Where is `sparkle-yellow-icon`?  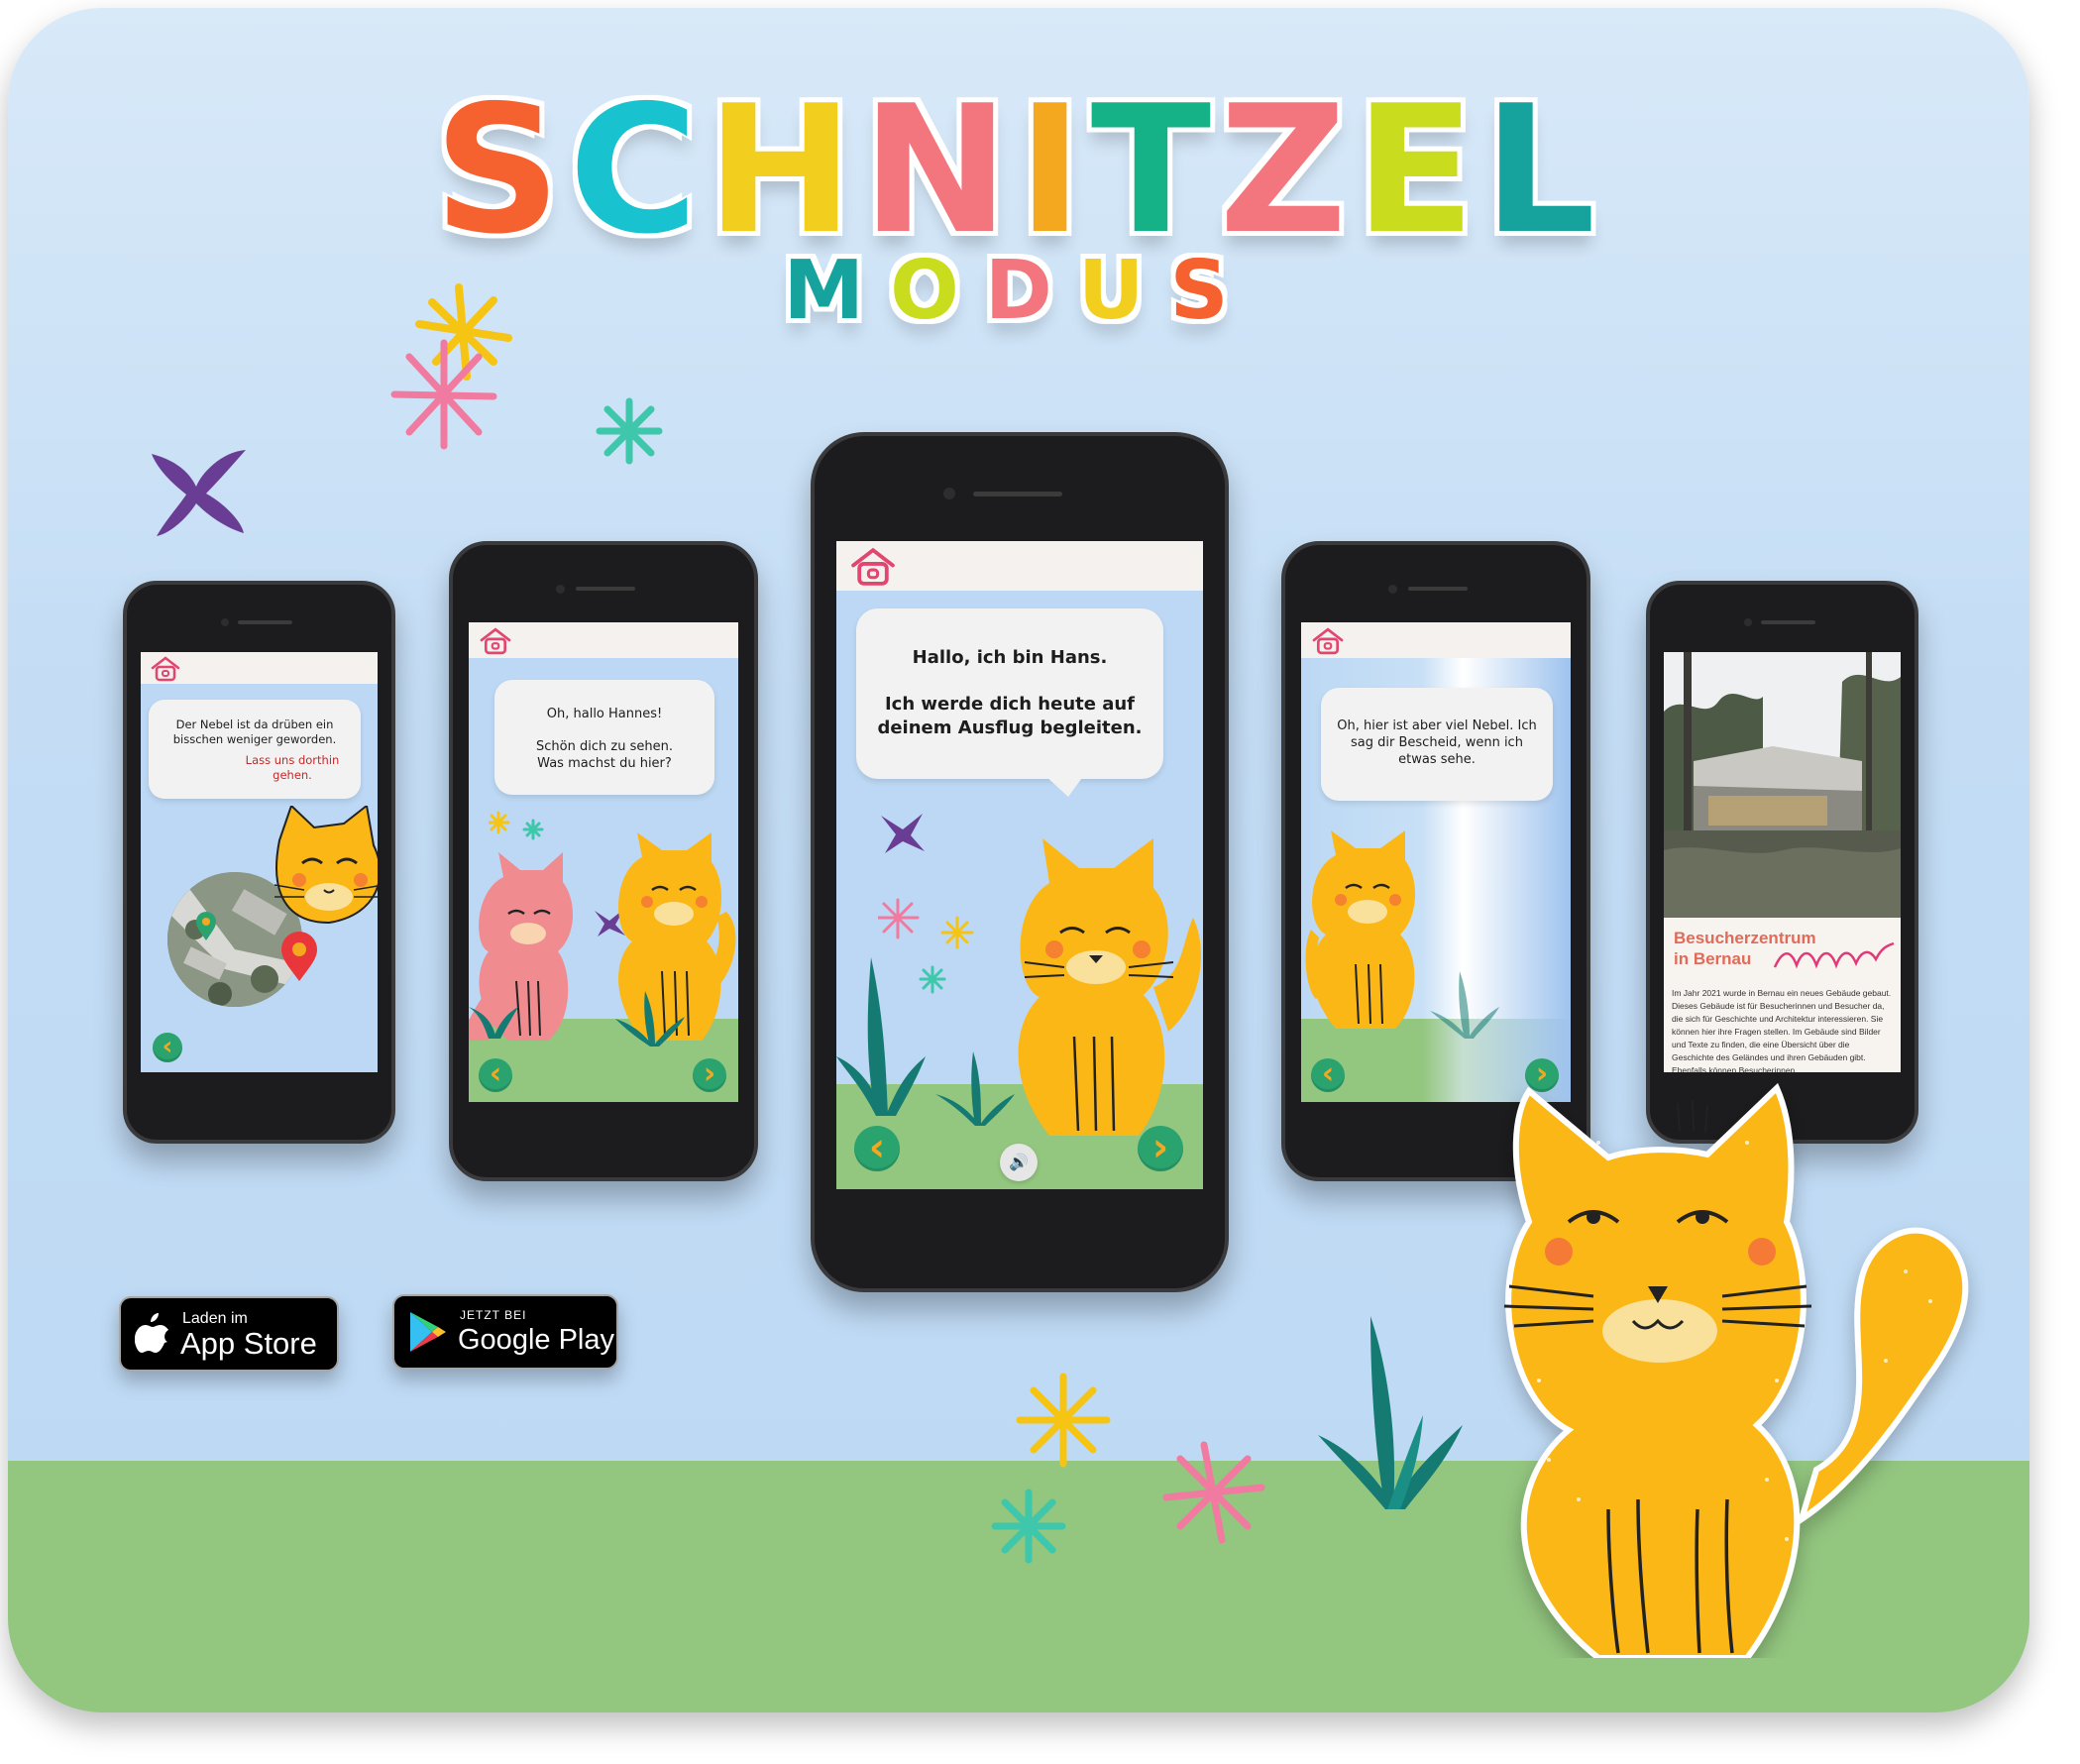 sparkle-yellow-icon is located at coordinates (1063, 1420).